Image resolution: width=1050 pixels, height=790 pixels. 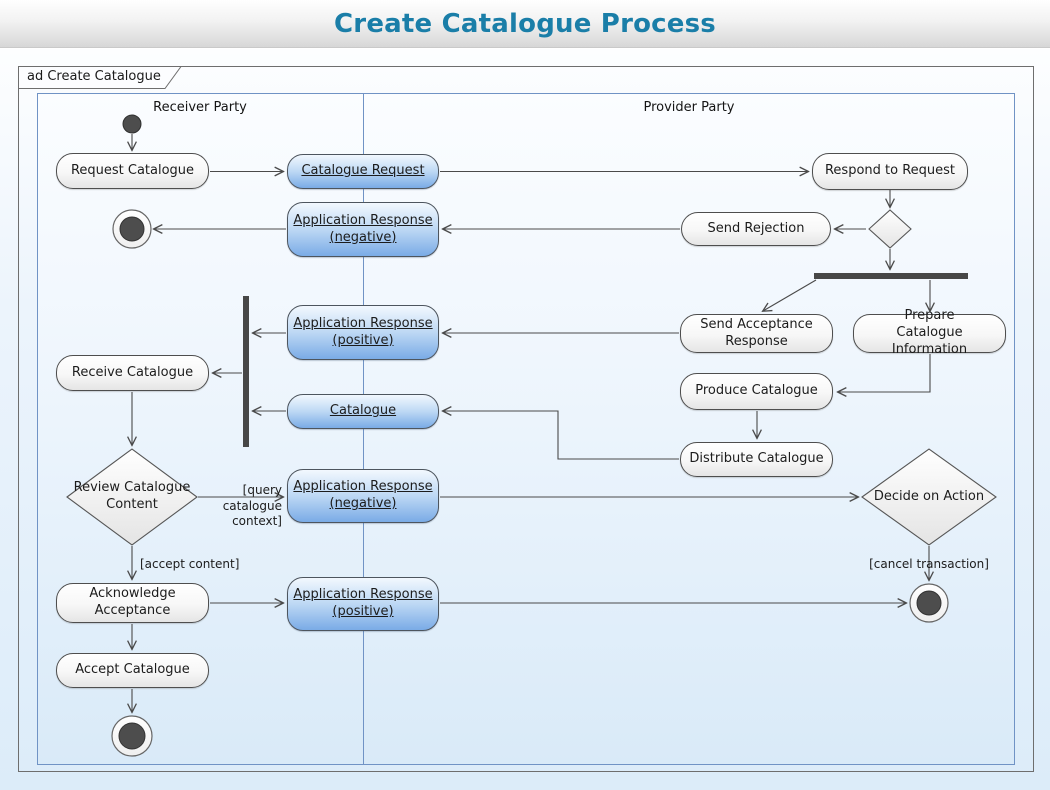 I want to click on activity-distribute-catalogue: Distribute Catalogue, so click(x=756, y=459).